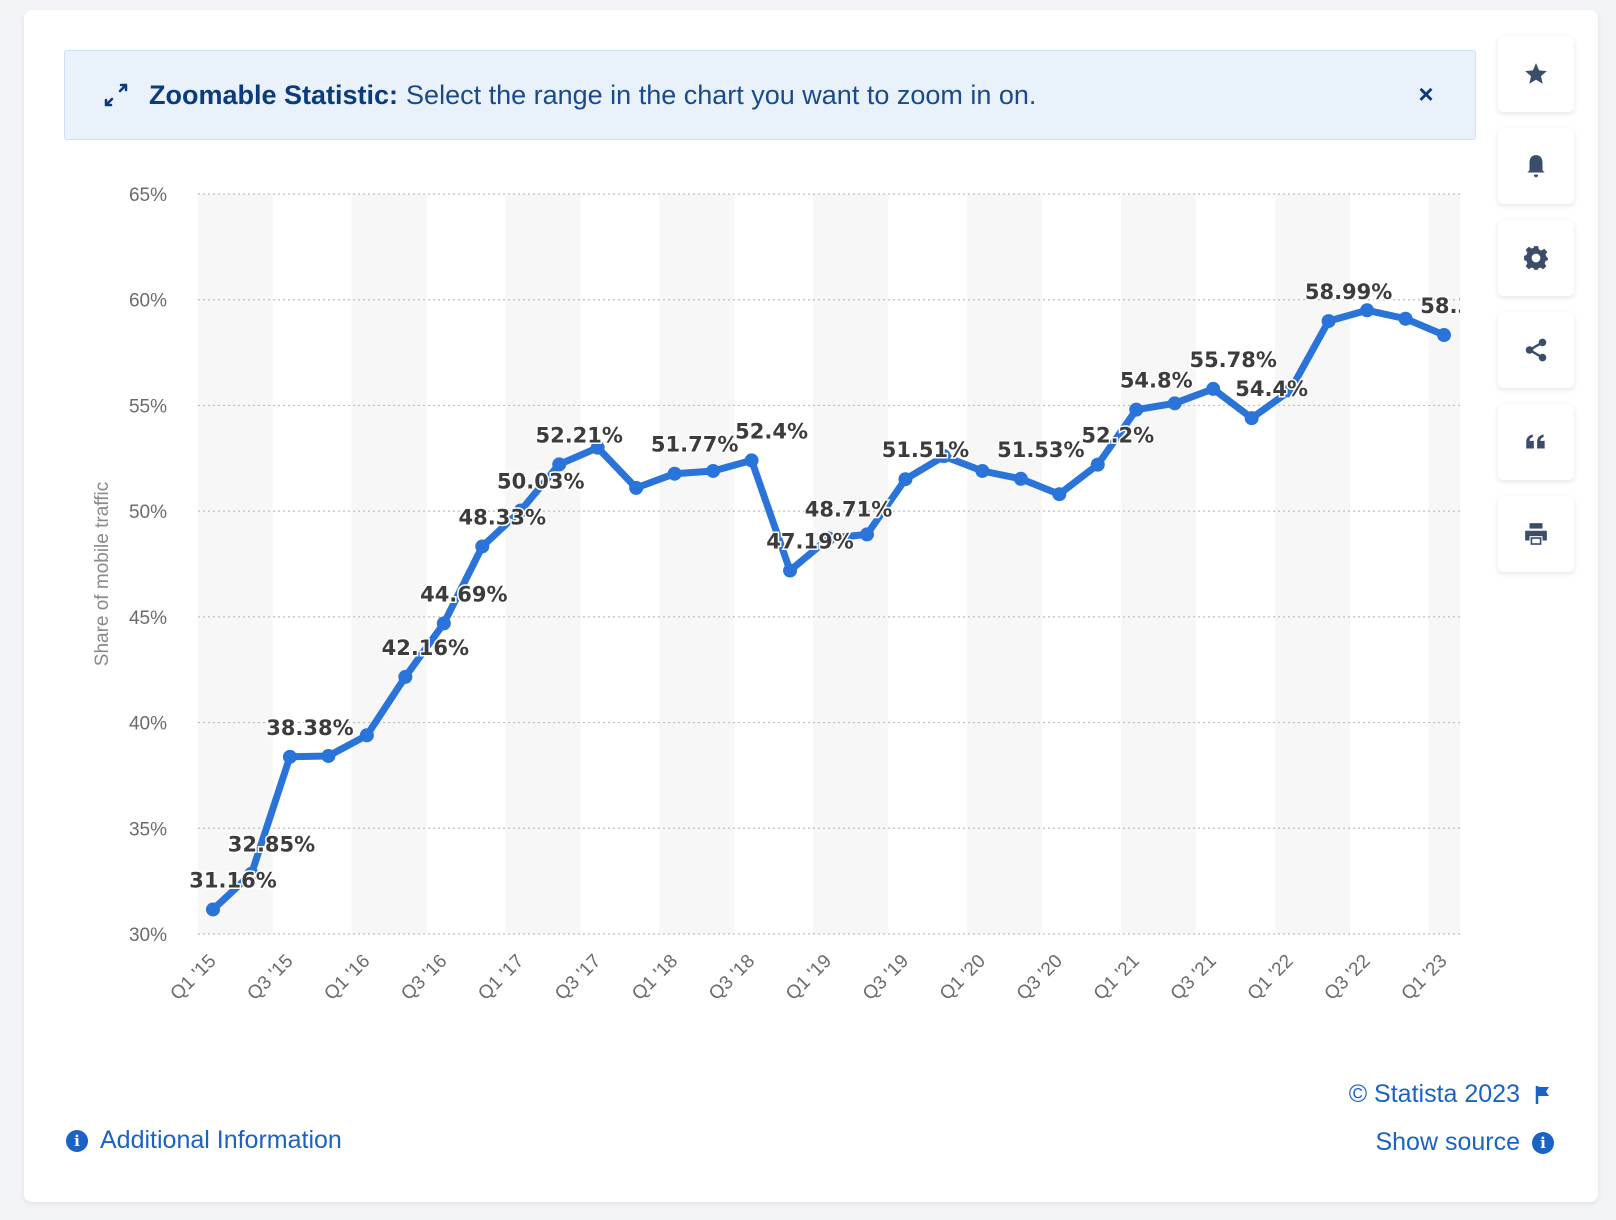 The width and height of the screenshot is (1616, 1220). I want to click on y-tick-label: 40%, so click(148, 724).